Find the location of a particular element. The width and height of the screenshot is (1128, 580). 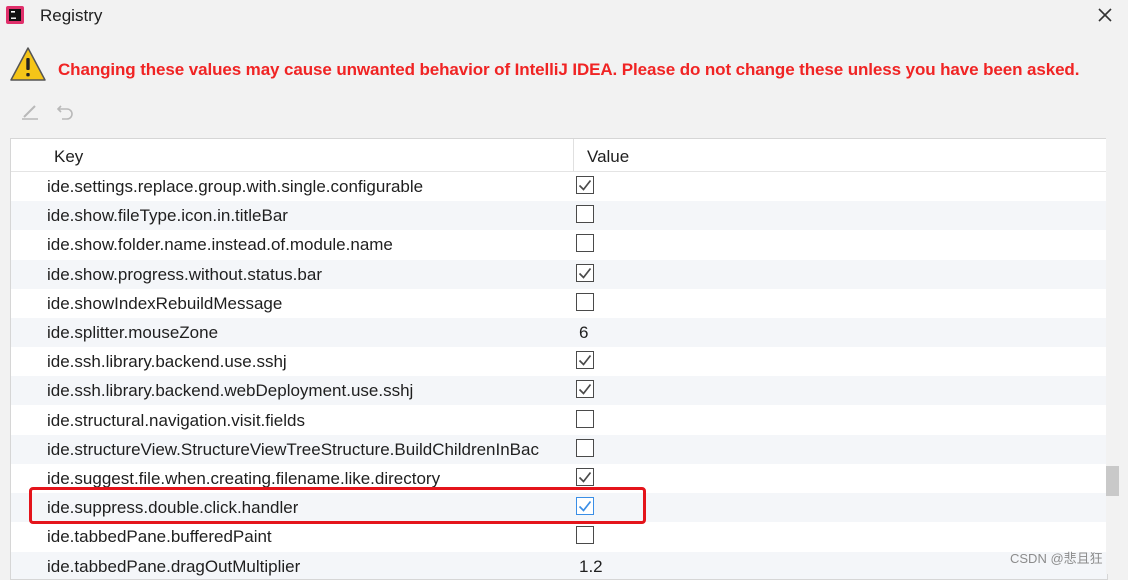

row-key: ide.show.fileType.icon.in.titleBar is located at coordinates (167, 215).